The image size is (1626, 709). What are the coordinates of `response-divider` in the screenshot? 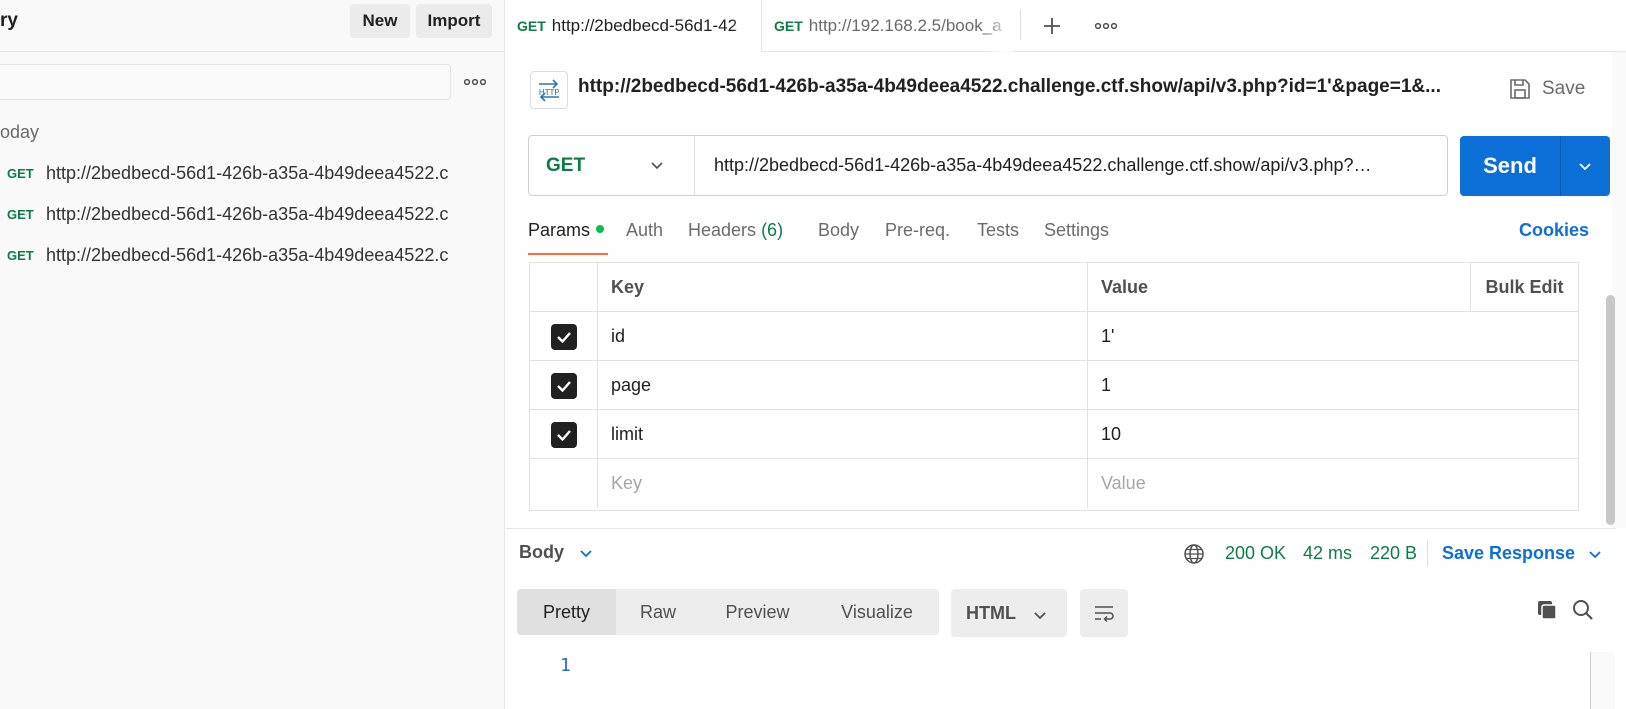 It's located at (1061, 528).